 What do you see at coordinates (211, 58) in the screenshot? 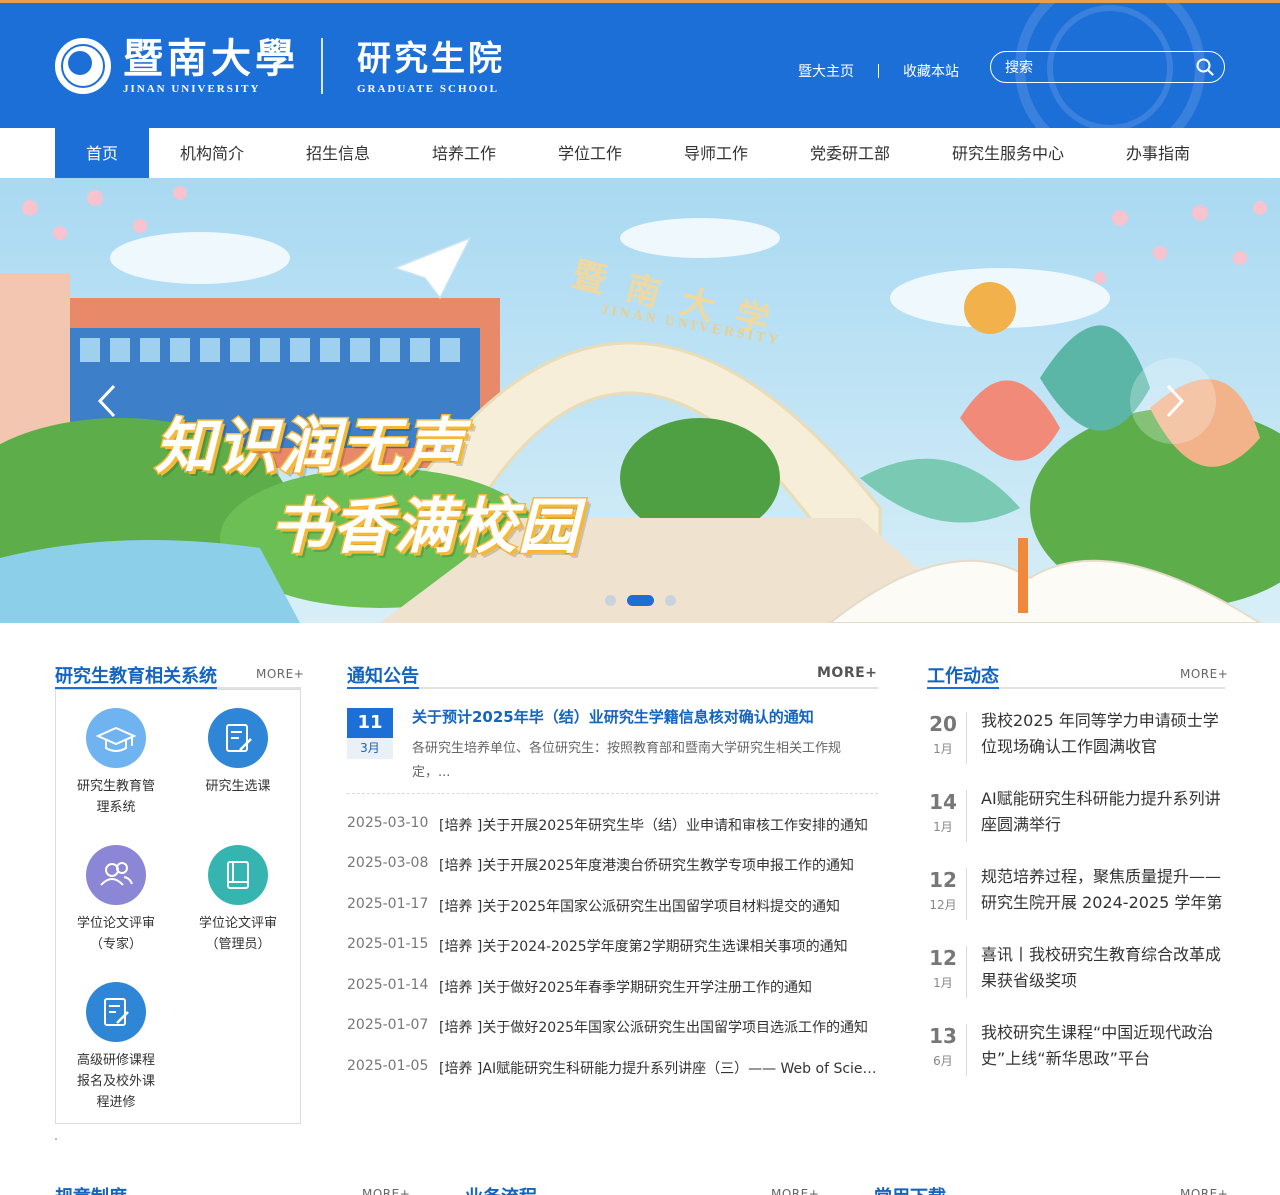
I see `logo-chinese: 暨南大學` at bounding box center [211, 58].